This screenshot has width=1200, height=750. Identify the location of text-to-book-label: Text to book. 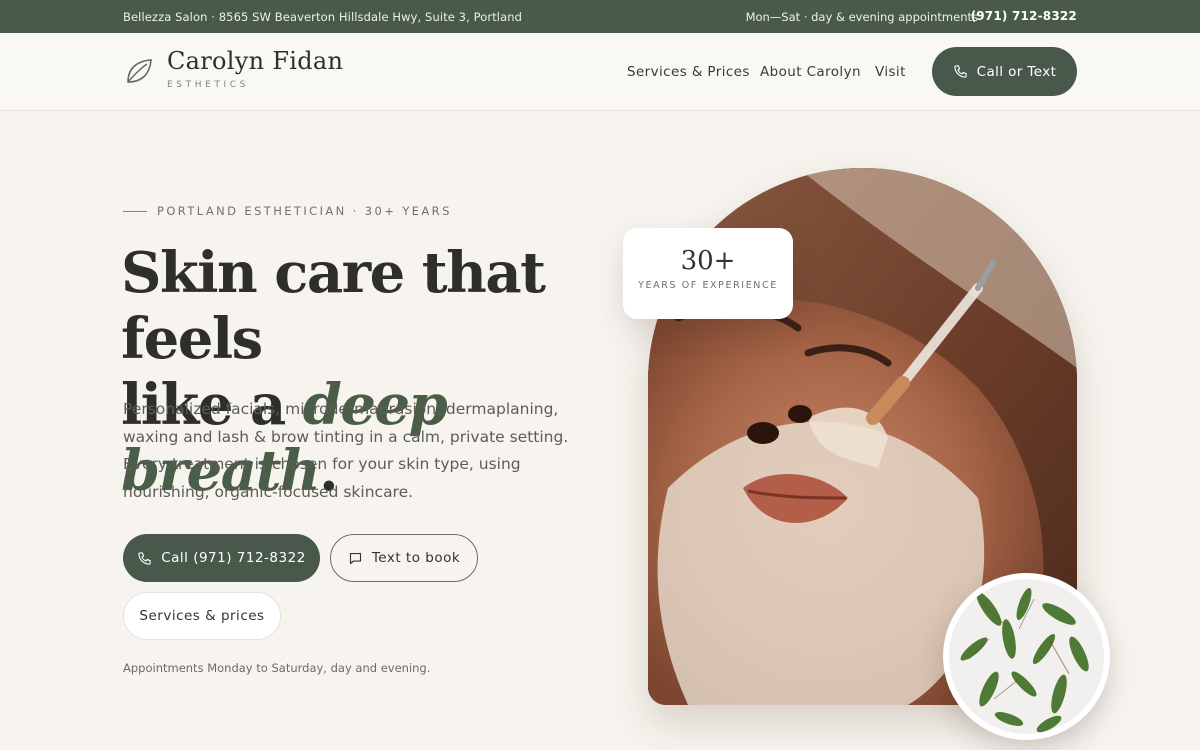
(416, 558).